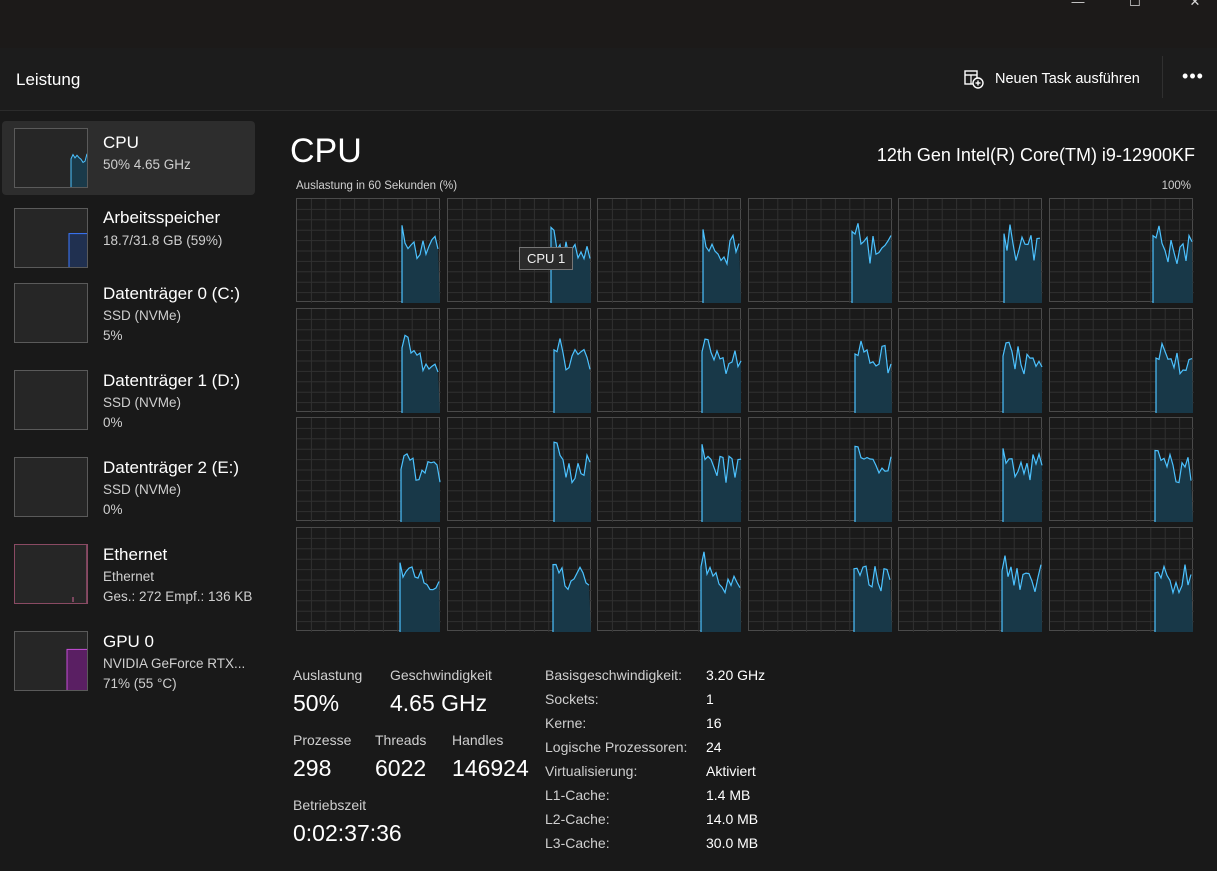  What do you see at coordinates (731, 771) in the screenshot?
I see `virtualization-value: Aktiviert` at bounding box center [731, 771].